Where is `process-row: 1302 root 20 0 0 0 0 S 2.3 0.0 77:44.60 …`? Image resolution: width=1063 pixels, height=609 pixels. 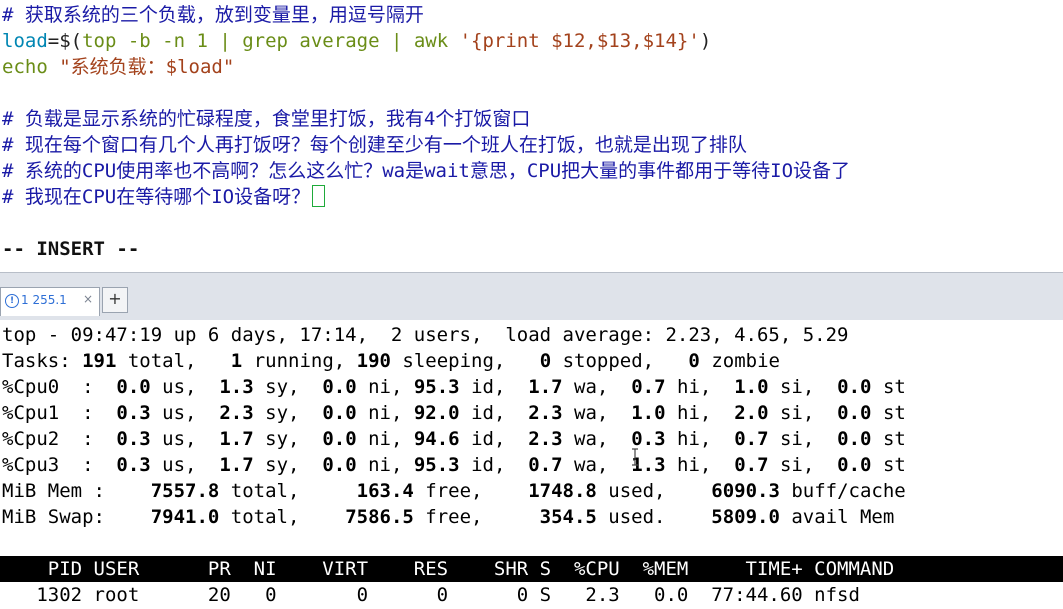 process-row: 1302 root 20 0 0 0 0 S 2.3 0.0 77:44.60 … is located at coordinates (431, 595).